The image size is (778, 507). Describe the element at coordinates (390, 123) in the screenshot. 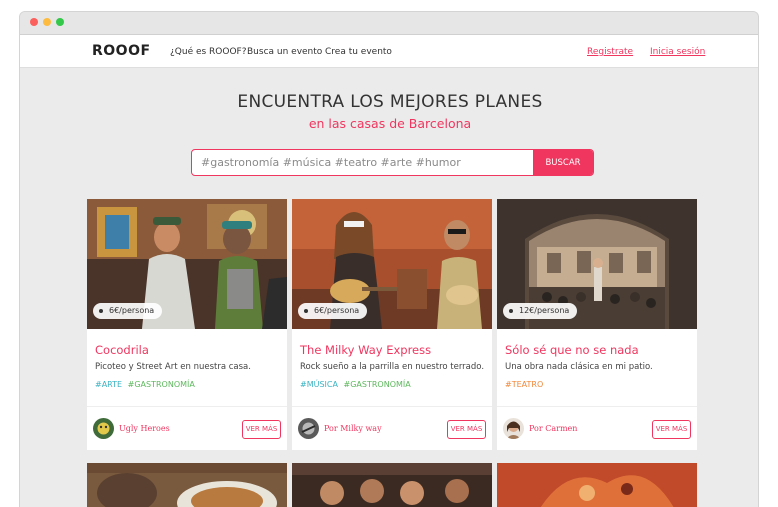

I see `hero-subtitle: en las casas de Barcelona` at that location.